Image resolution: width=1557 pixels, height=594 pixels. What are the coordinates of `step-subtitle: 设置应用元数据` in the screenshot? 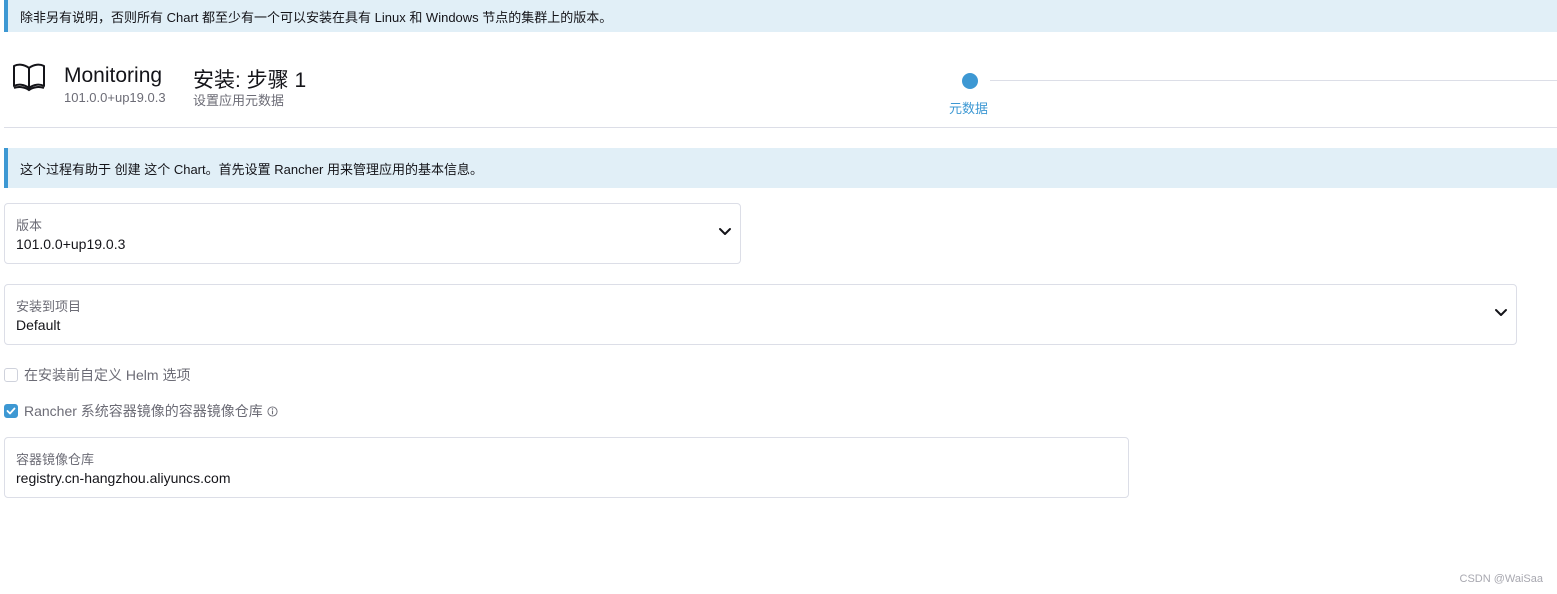 It's located at (239, 100).